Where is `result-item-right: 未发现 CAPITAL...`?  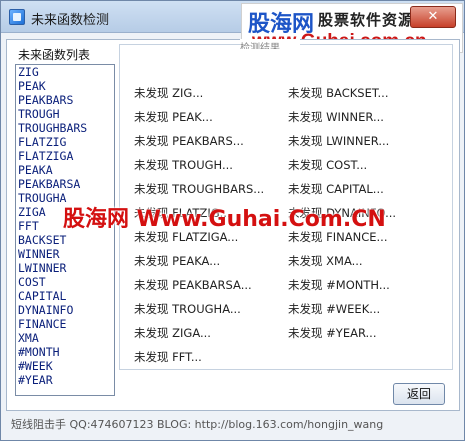
result-item-right: 未发现 CAPITAL... is located at coordinates (336, 189).